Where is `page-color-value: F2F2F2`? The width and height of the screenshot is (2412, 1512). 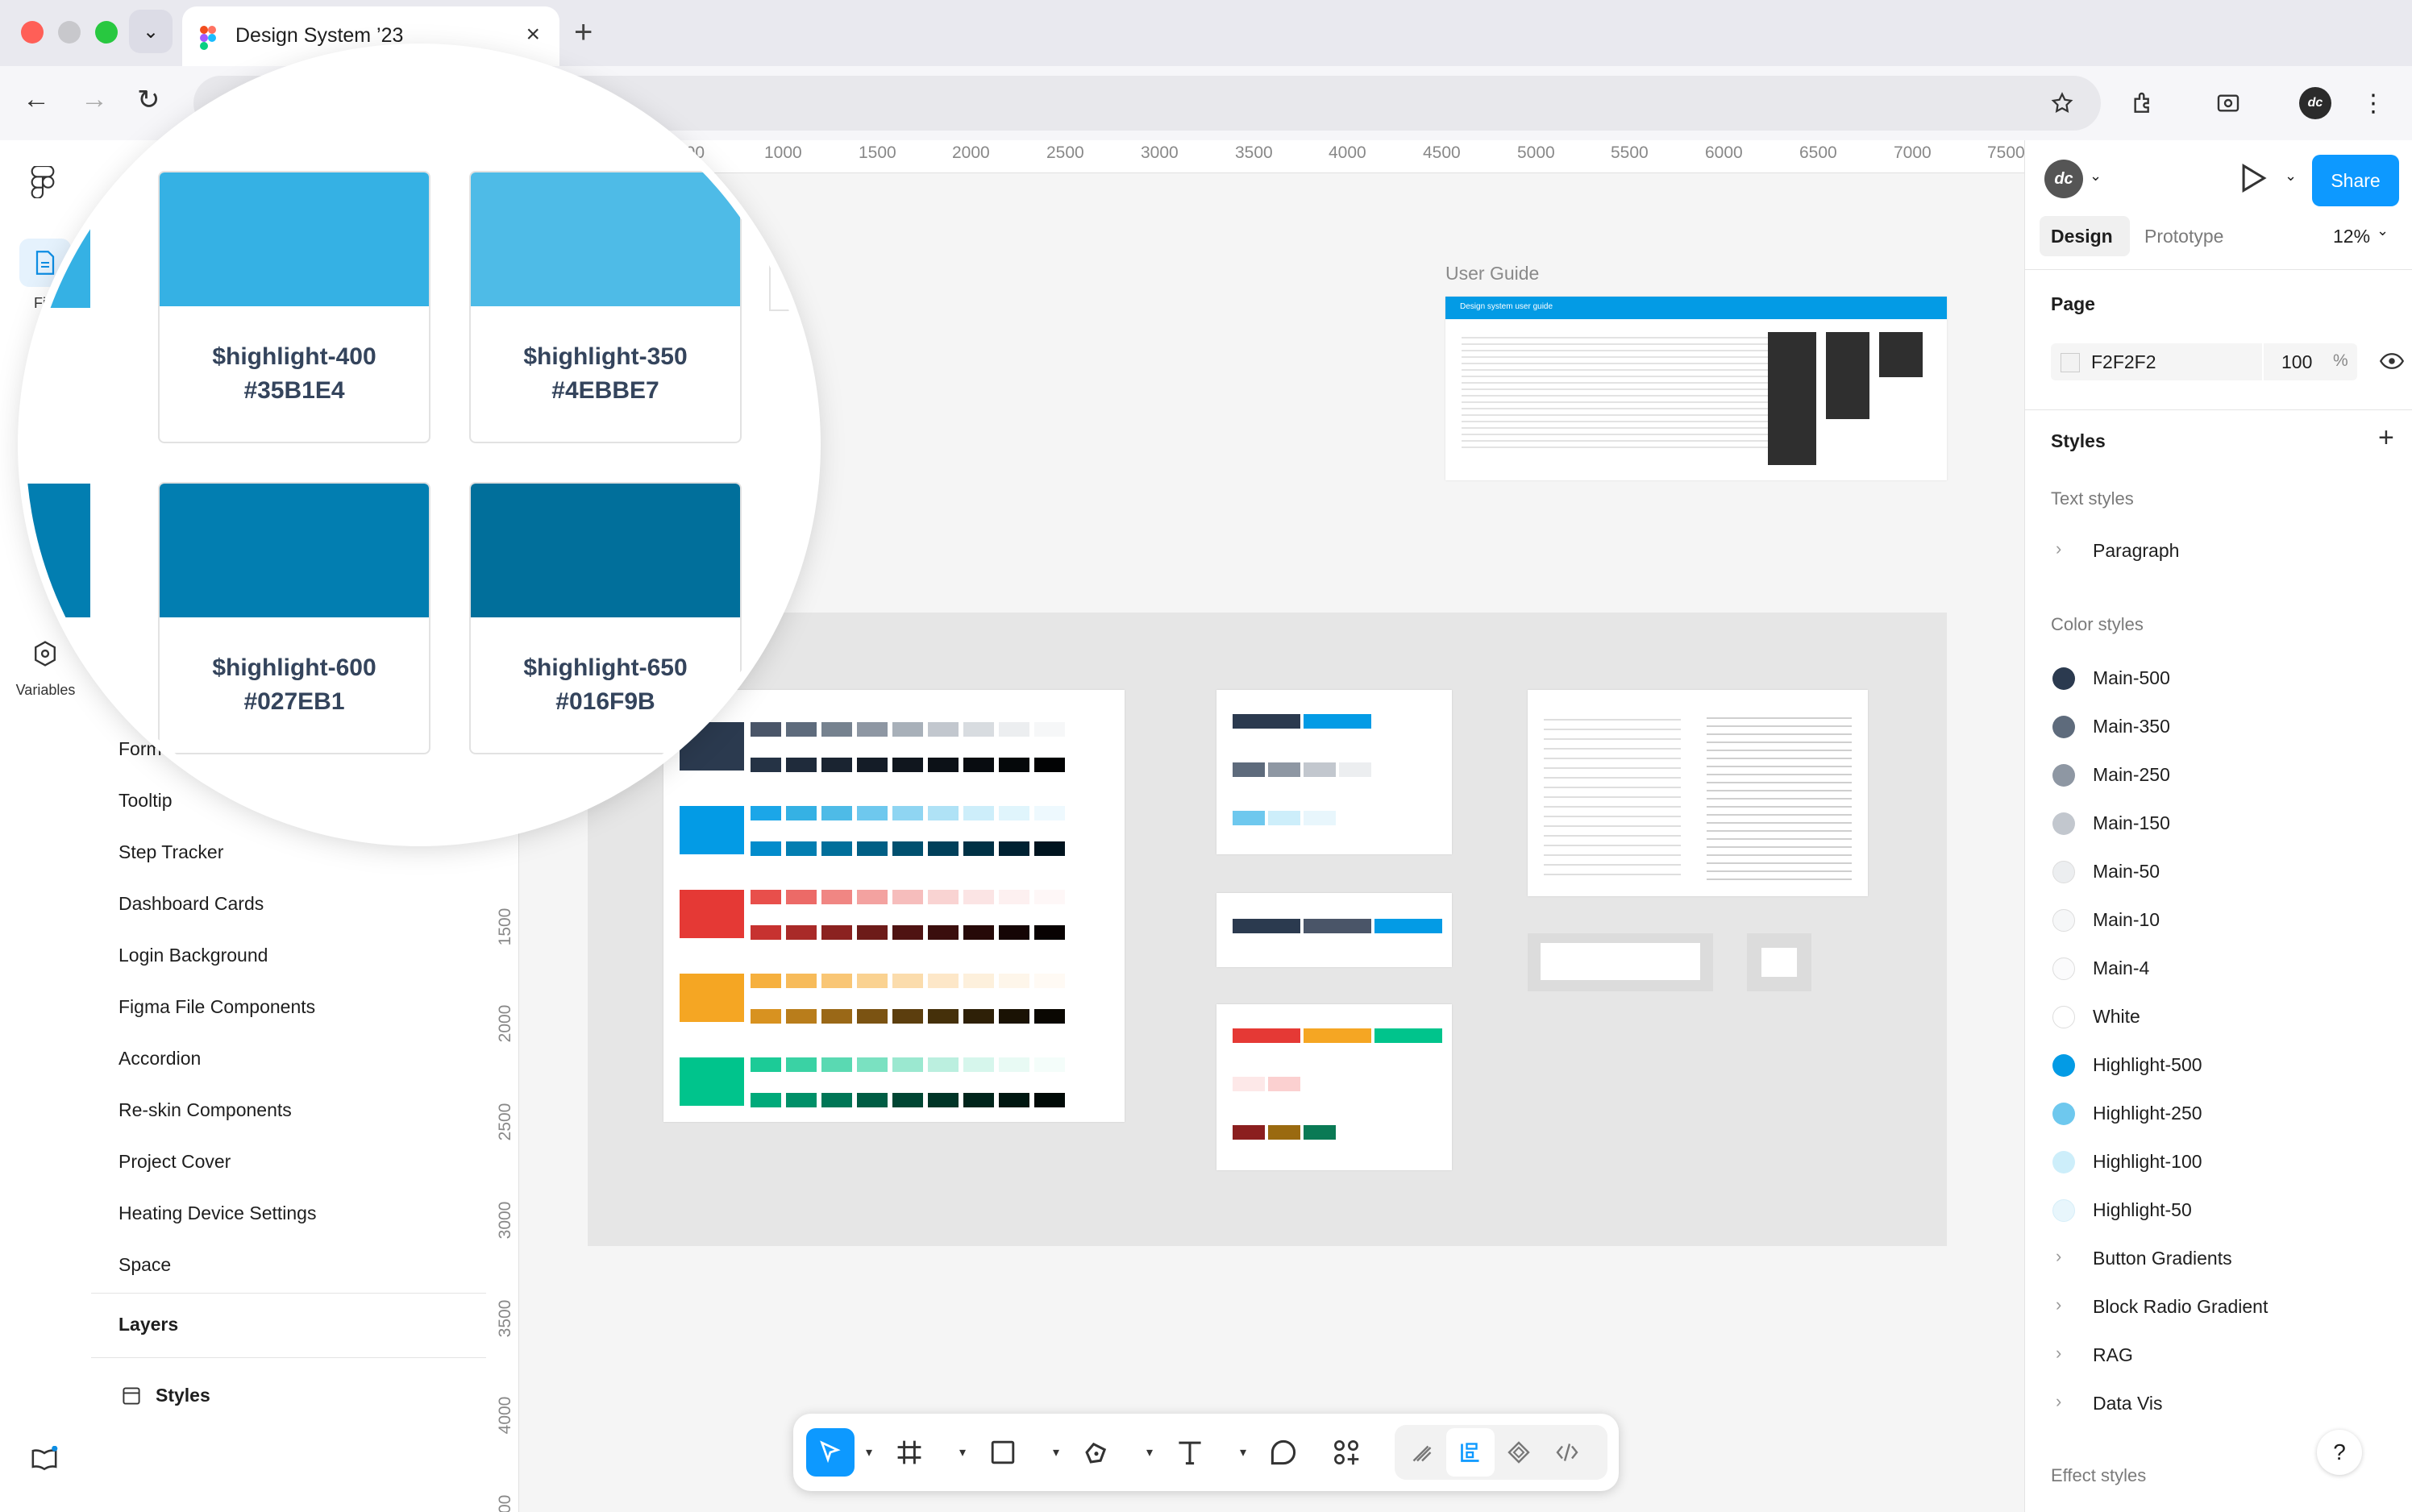
page-color-value: F2F2F2 is located at coordinates (2123, 362).